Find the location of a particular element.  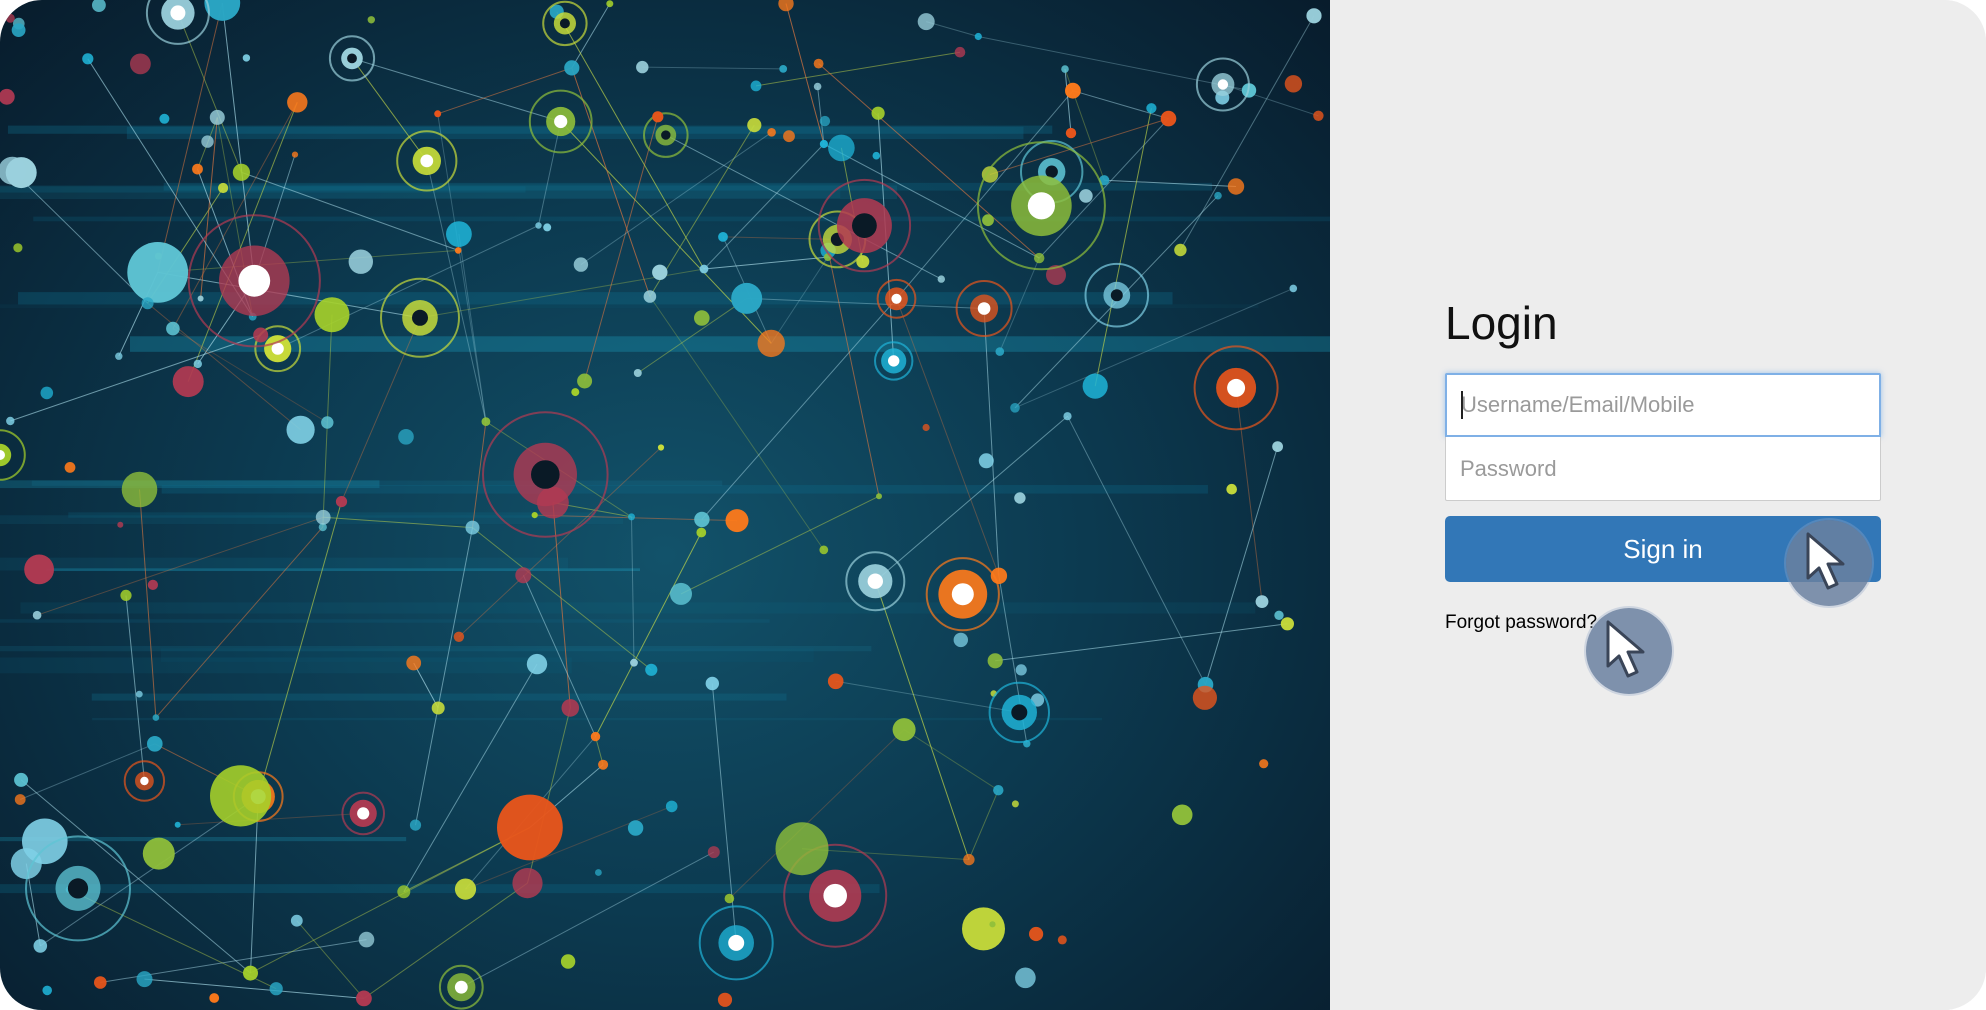

forgot-password-link: Forgot password? is located at coordinates (1521, 623).